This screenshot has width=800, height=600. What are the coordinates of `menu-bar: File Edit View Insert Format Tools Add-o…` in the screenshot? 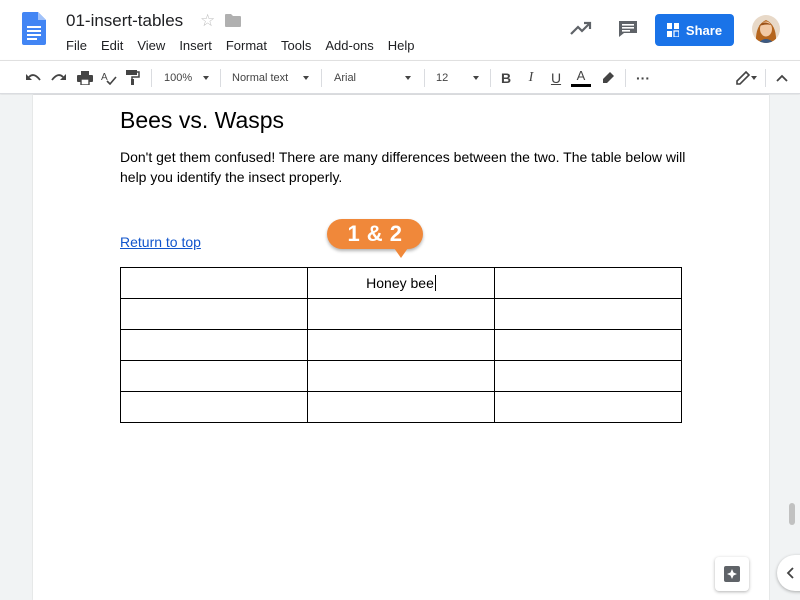 It's located at (240, 45).